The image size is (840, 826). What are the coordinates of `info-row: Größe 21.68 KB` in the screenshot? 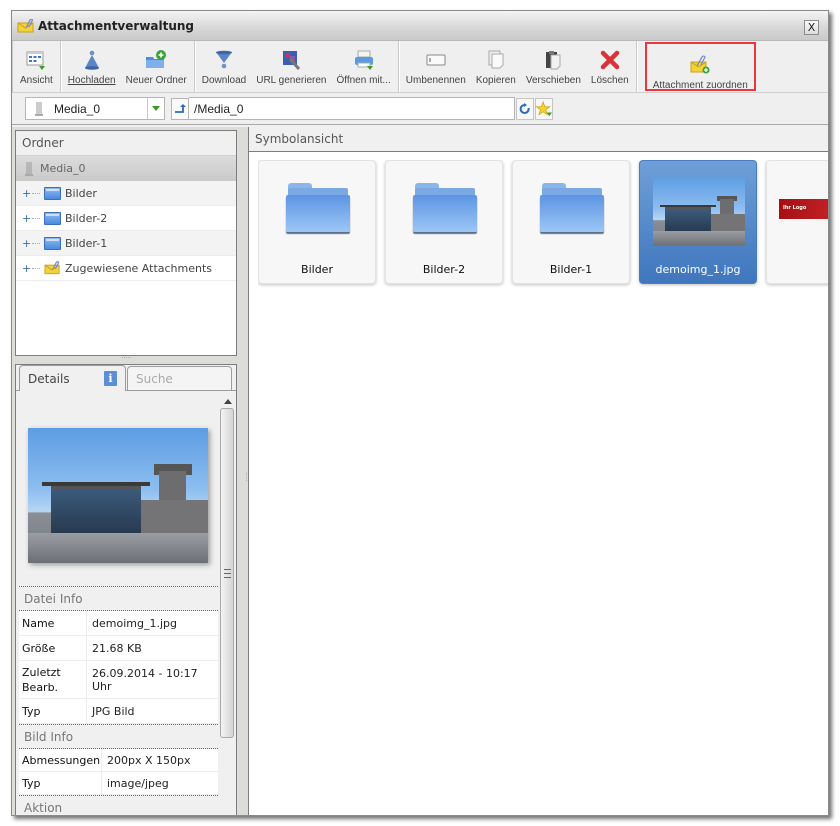 It's located at (118, 648).